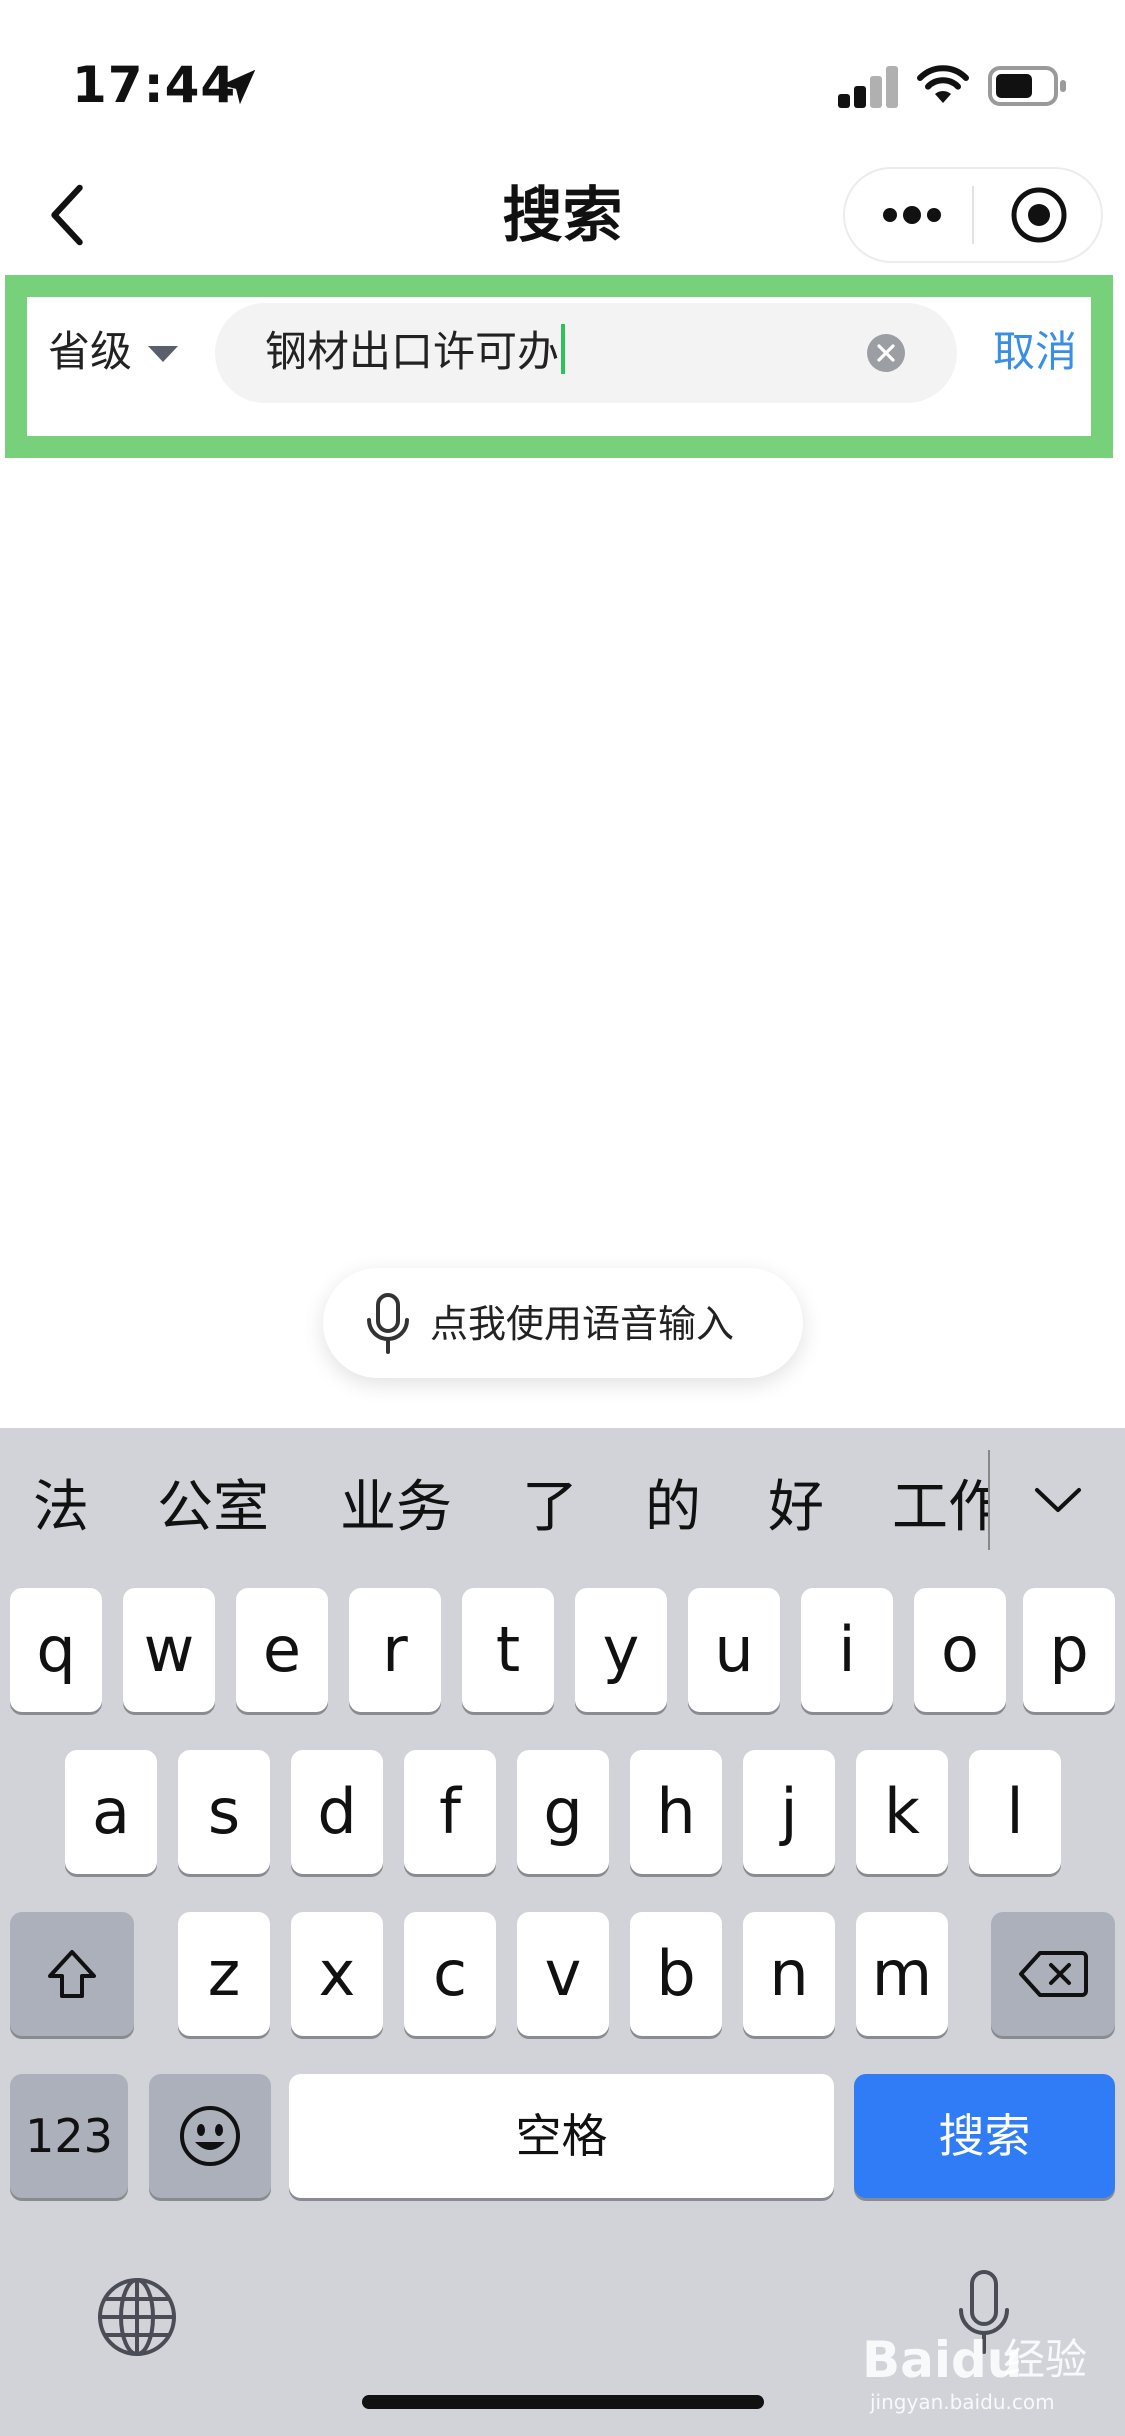 Image resolution: width=1125 pixels, height=2436 pixels. I want to click on key-w: w, so click(169, 1650).